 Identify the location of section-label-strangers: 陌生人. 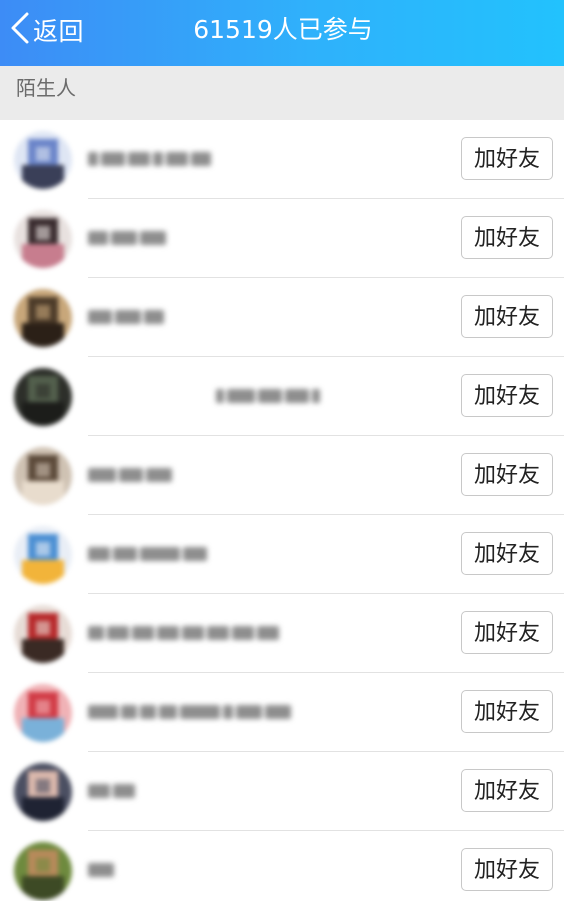
(46, 88).